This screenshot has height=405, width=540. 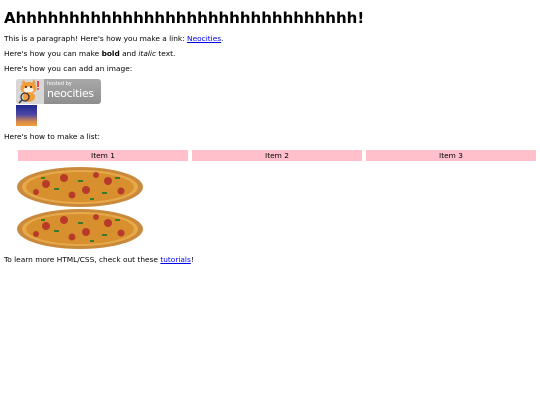 What do you see at coordinates (70, 93) in the screenshot?
I see `badge-brand-text: neocities` at bounding box center [70, 93].